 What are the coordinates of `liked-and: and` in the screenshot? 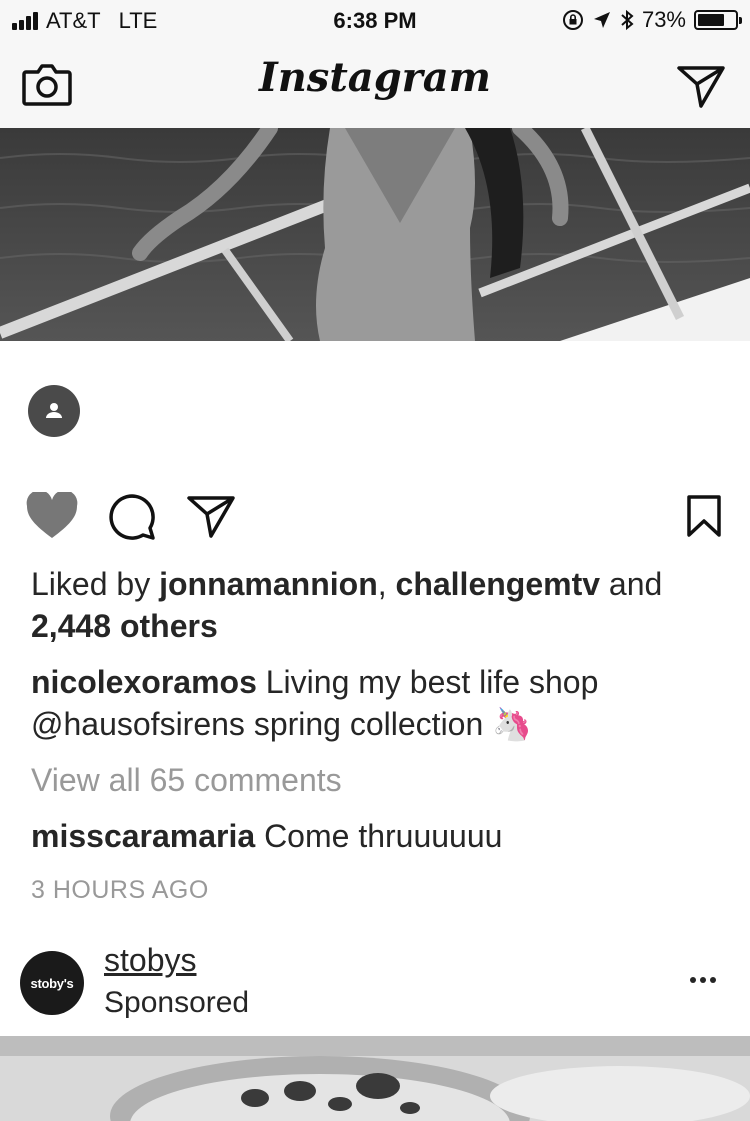 It's located at (631, 584).